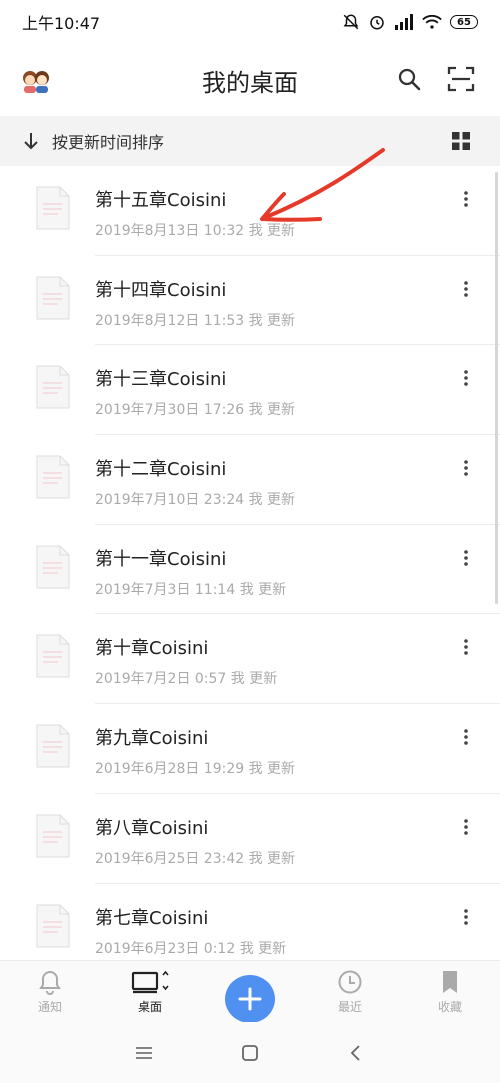 The height and width of the screenshot is (1083, 500). Describe the element at coordinates (161, 290) in the screenshot. I see `file-name: 第十四章Coisini` at that location.